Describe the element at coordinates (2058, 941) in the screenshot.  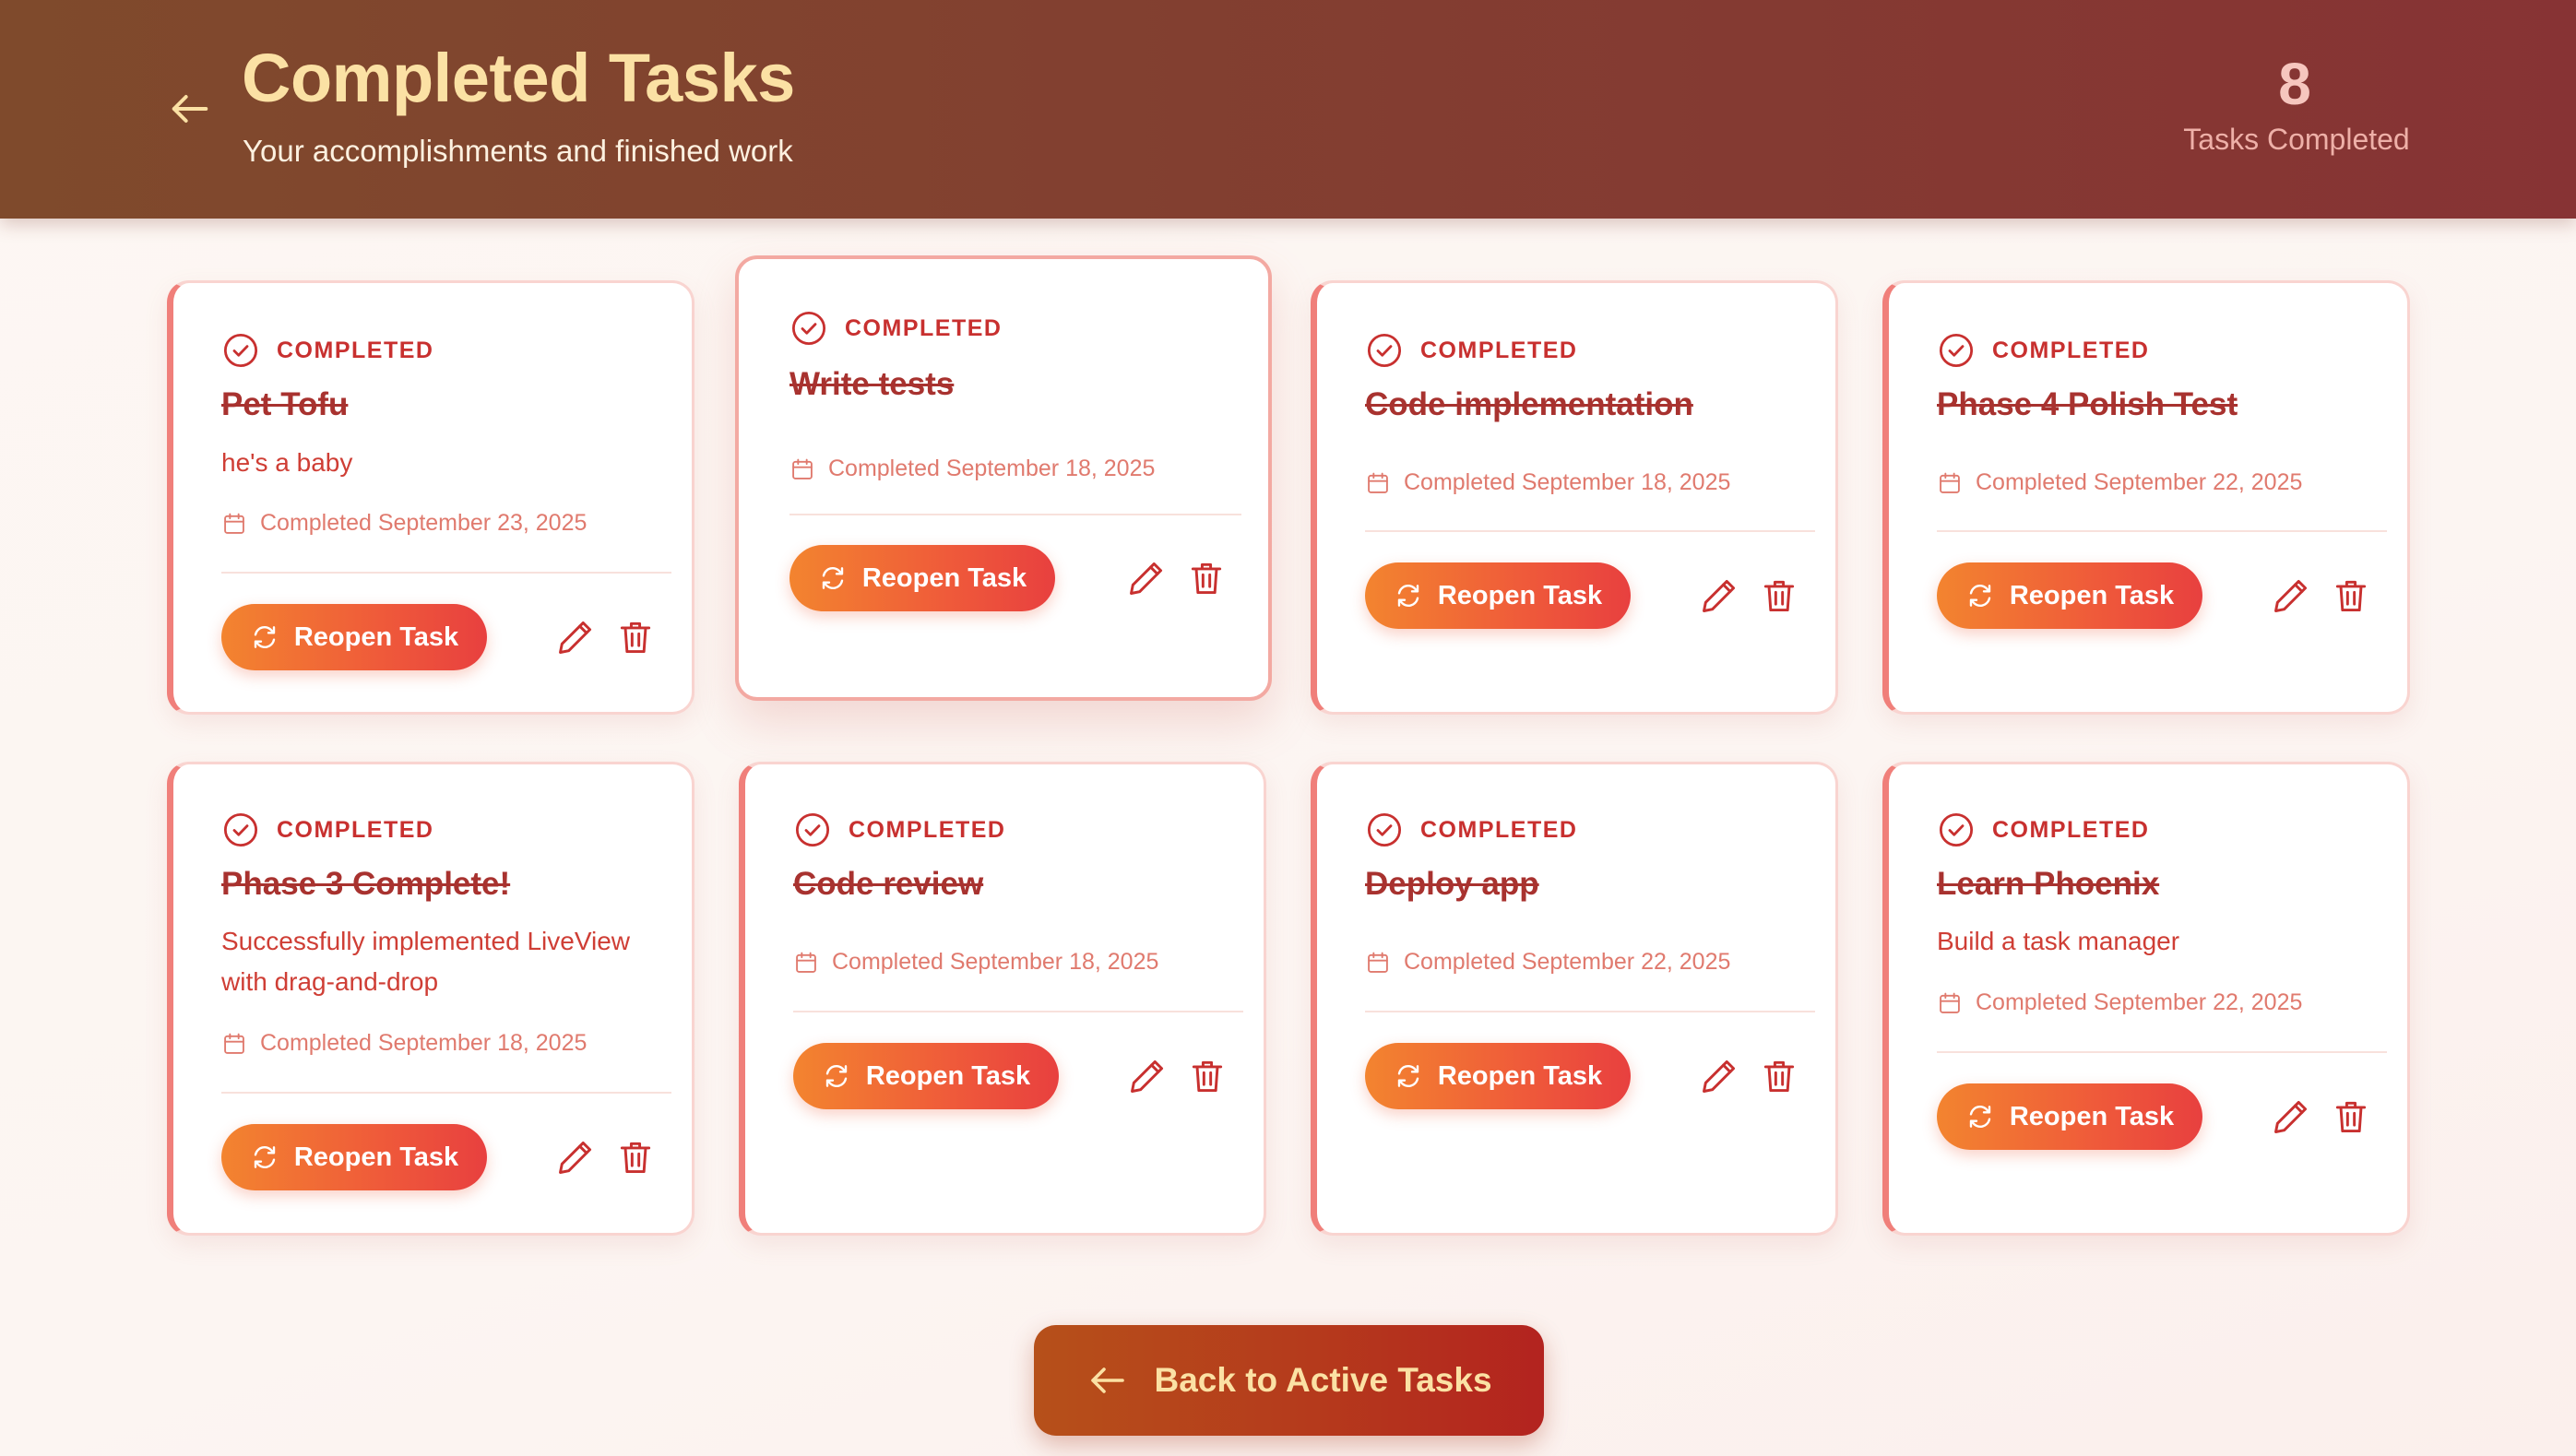
I see `task-description: Build a task manager` at that location.